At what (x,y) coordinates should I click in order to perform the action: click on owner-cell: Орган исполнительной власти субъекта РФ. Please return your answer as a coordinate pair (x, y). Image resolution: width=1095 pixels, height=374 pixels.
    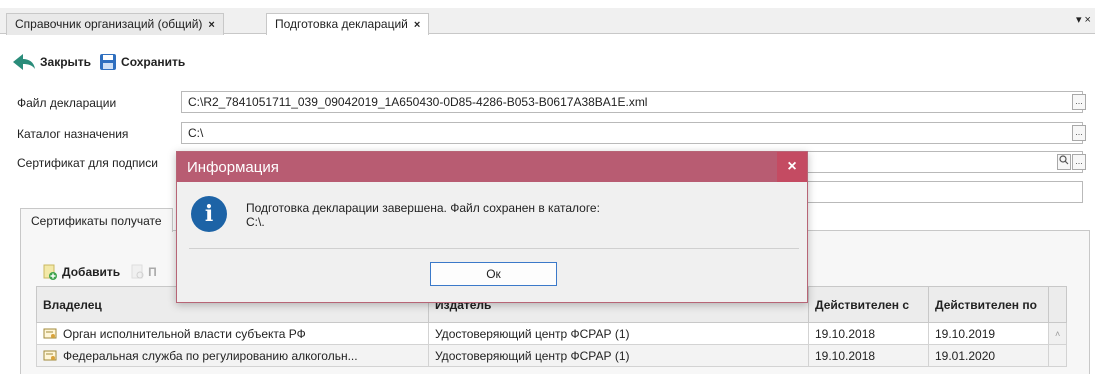
    Looking at the image, I should click on (232, 333).